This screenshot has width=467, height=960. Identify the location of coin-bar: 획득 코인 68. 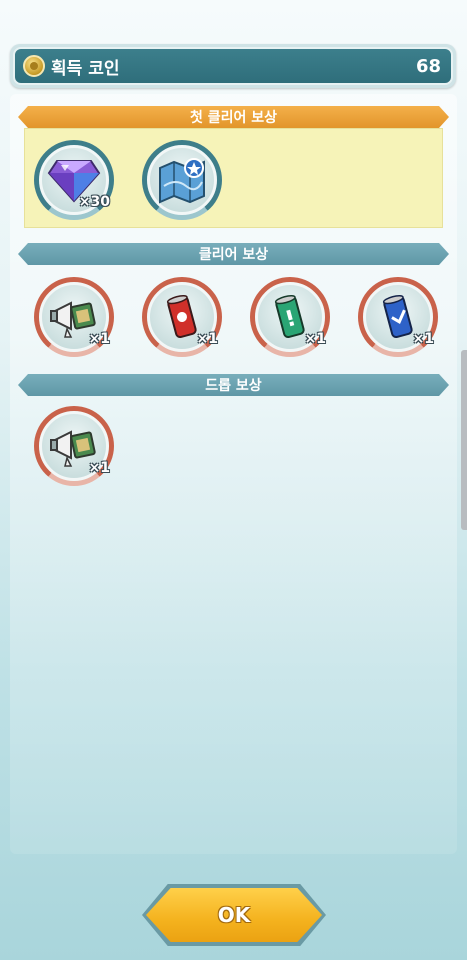
(233, 66).